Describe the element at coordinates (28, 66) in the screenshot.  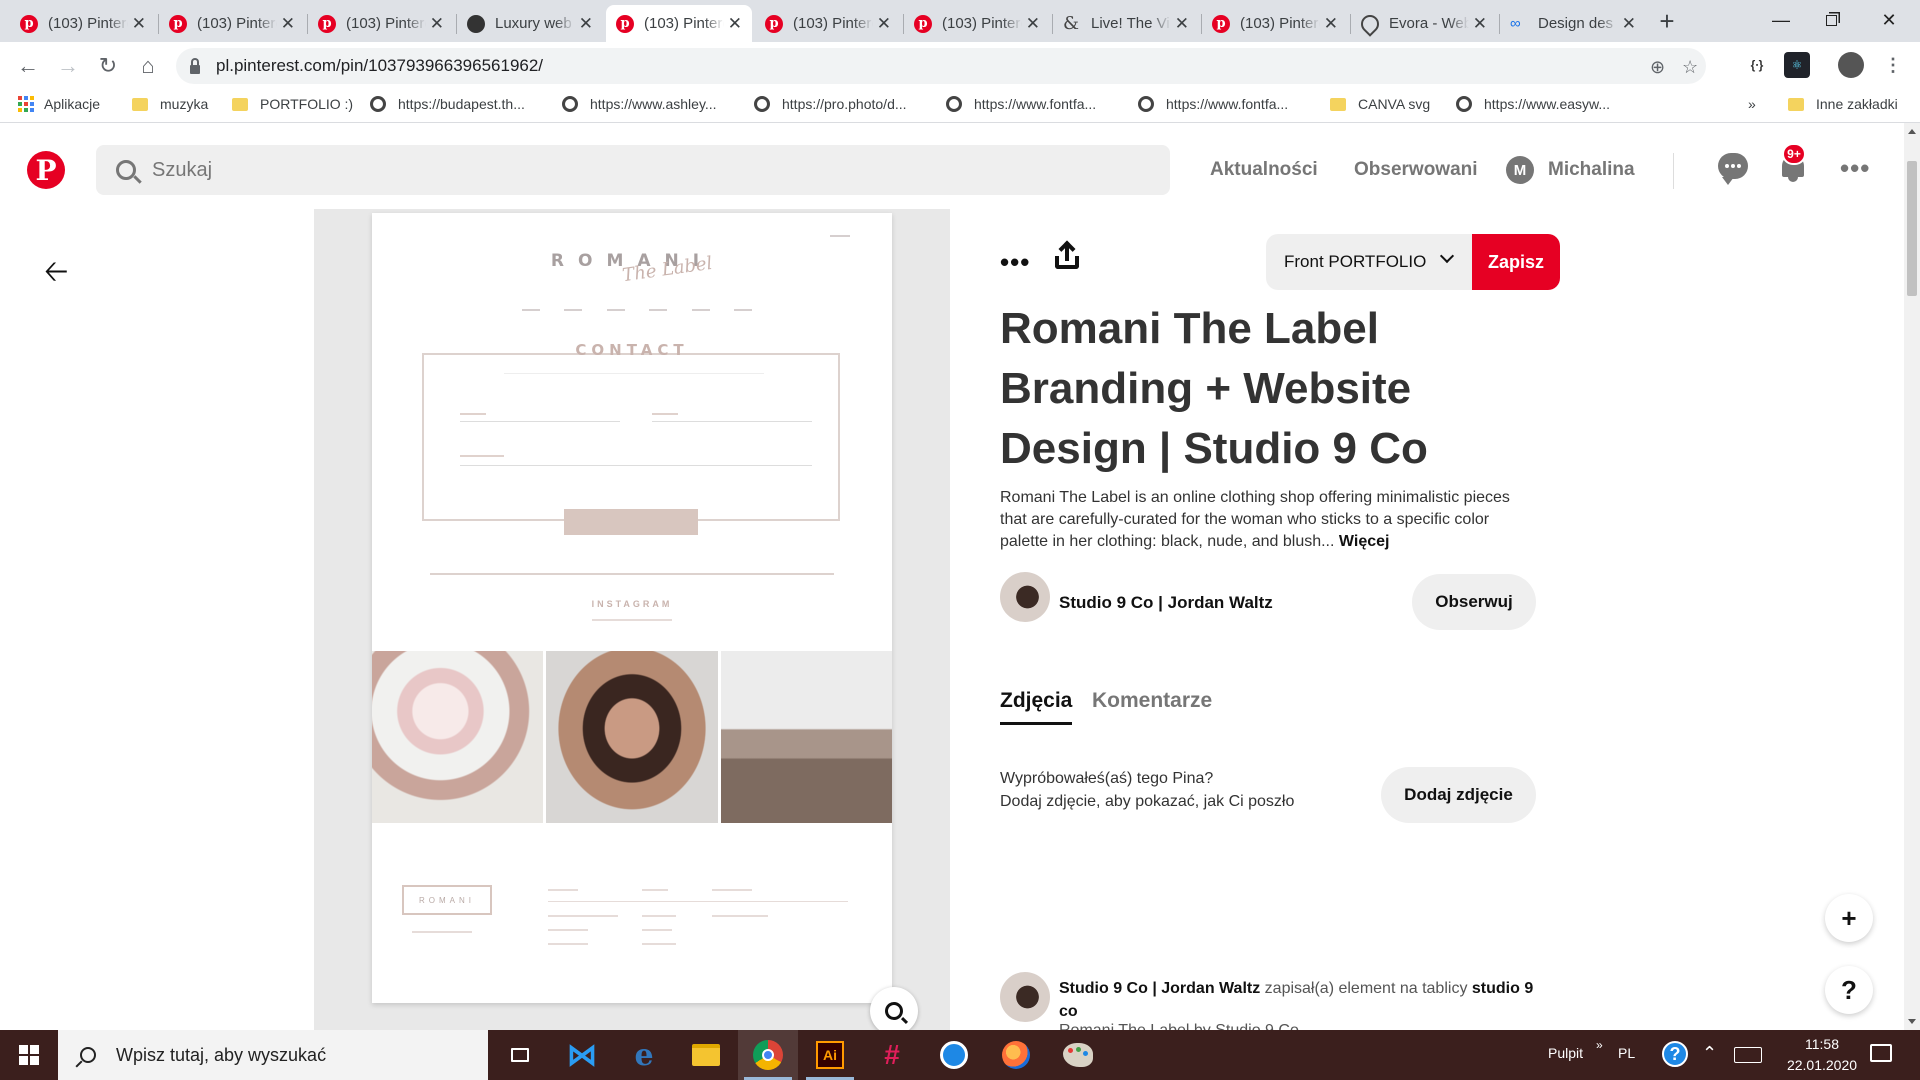
I see `back-arrow-icon: ←` at that location.